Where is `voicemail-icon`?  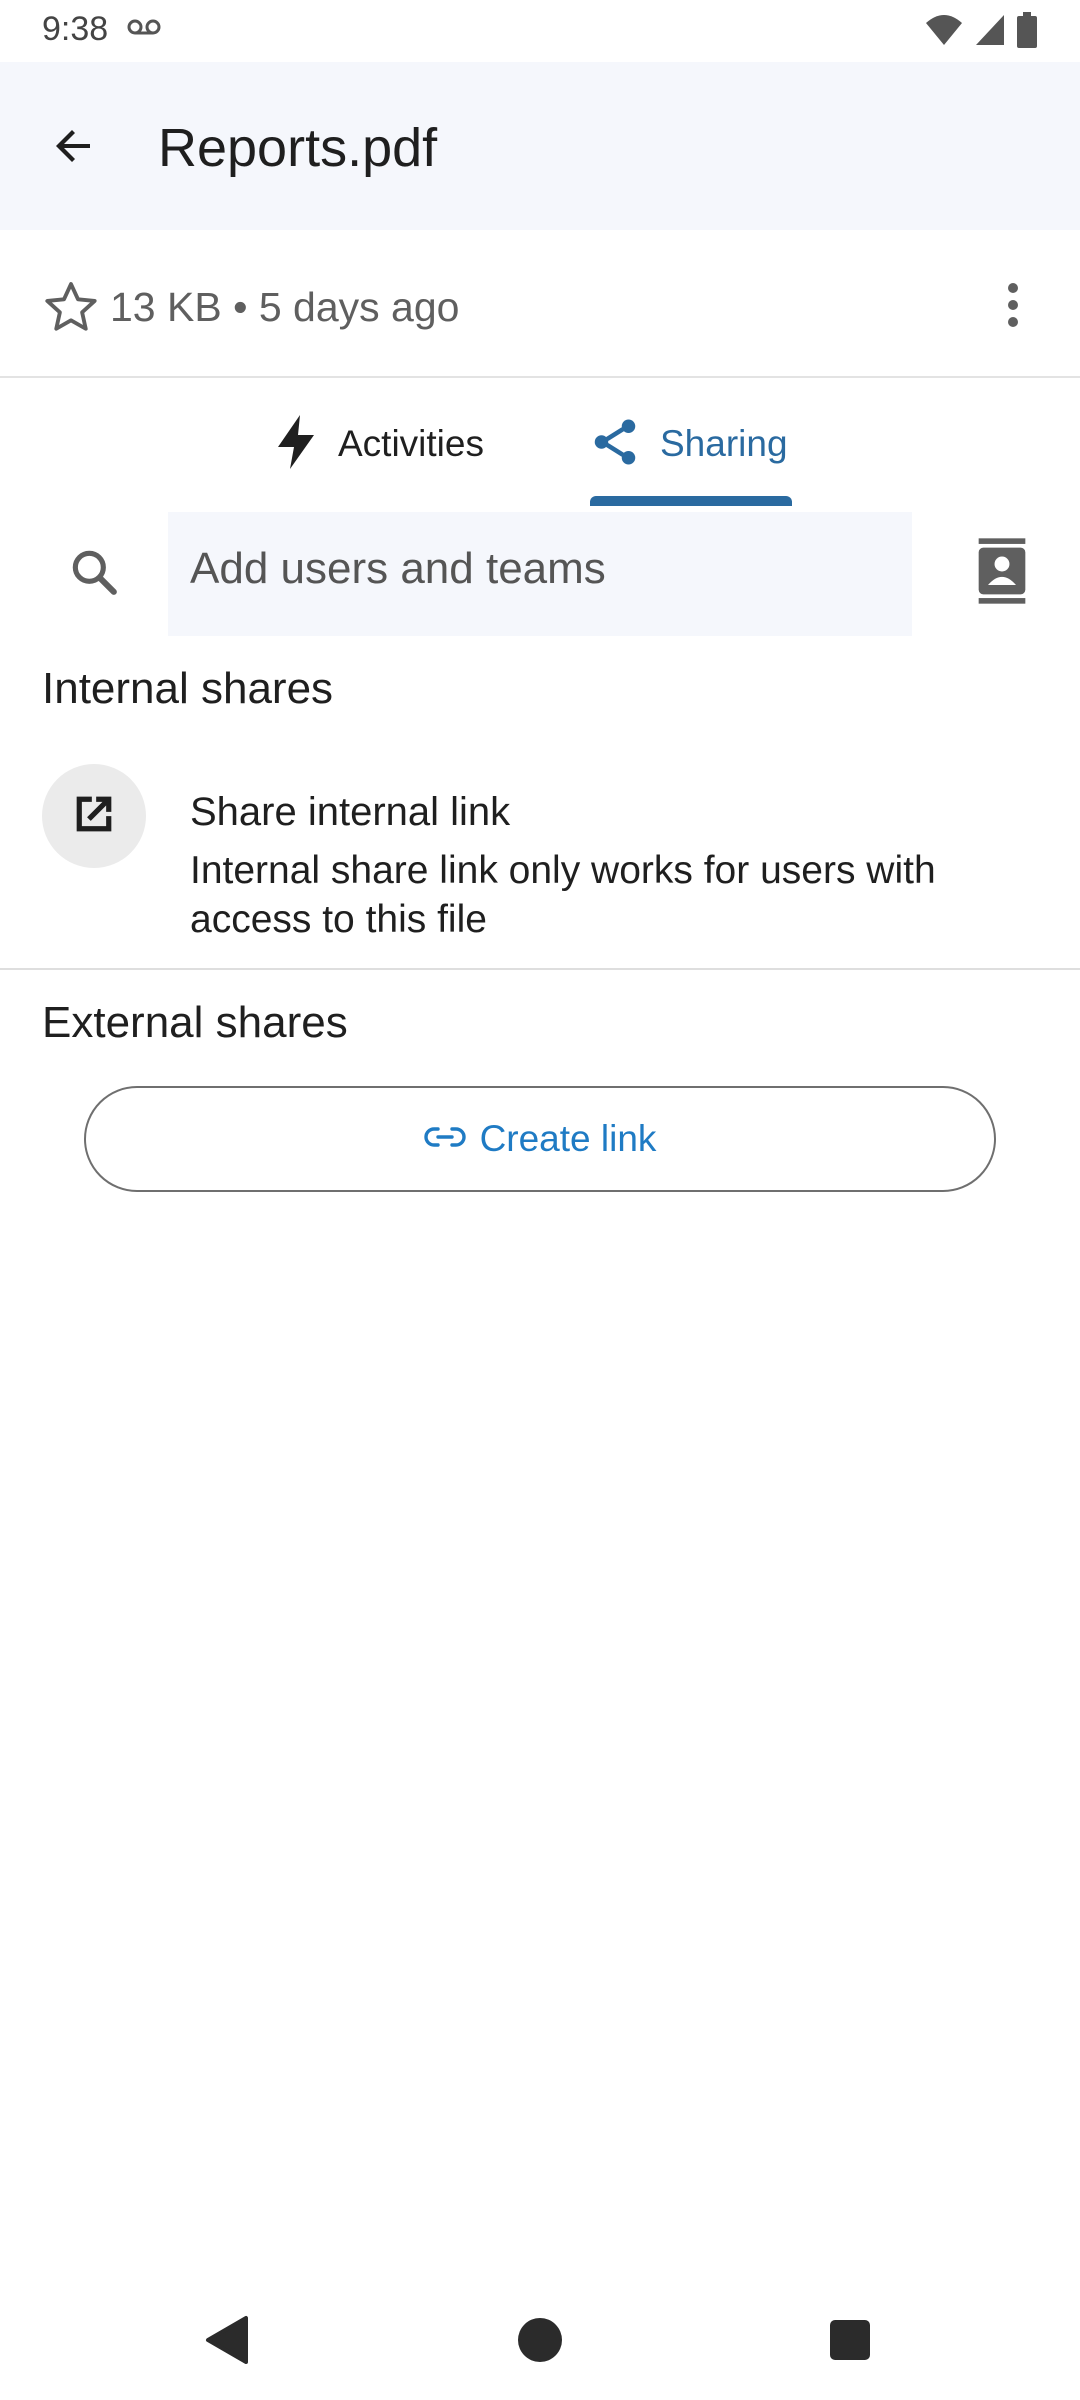 voicemail-icon is located at coordinates (144, 29).